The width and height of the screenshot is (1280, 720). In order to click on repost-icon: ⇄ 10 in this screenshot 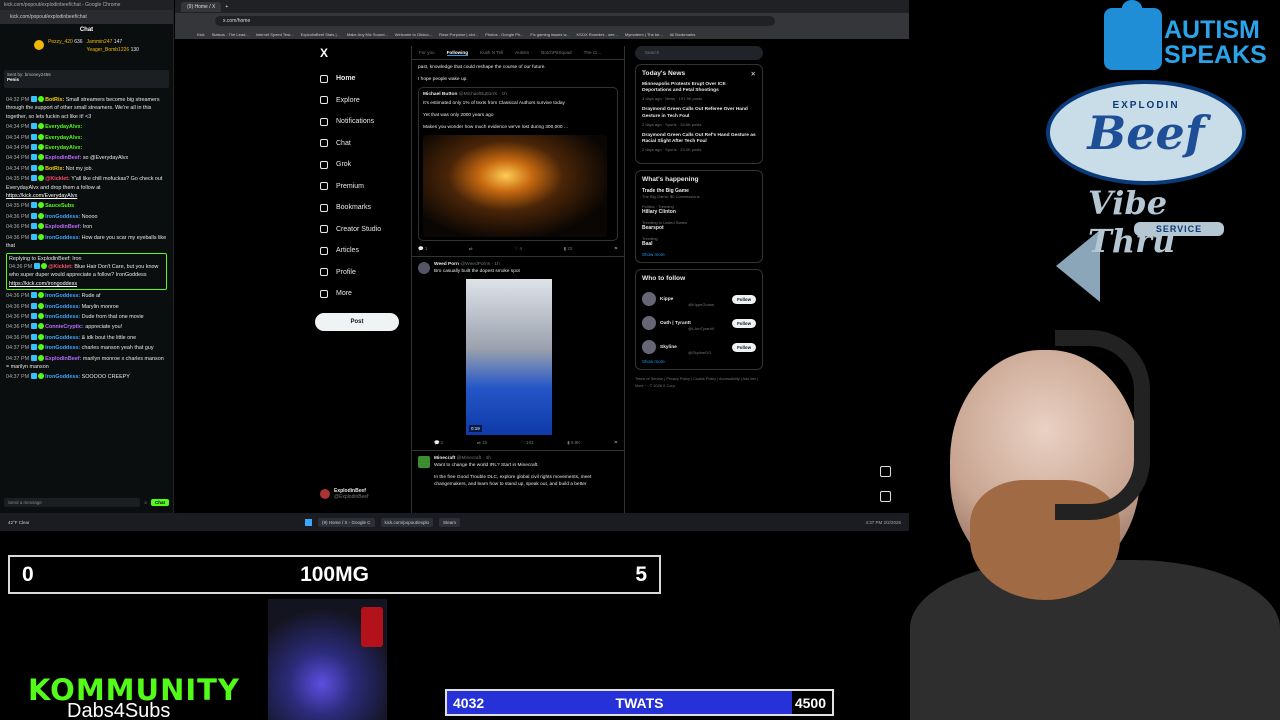, I will do `click(482, 442)`.